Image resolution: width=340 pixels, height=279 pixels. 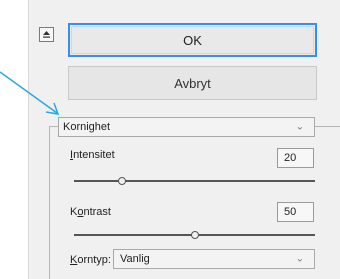 I want to click on cancel-button: Avbryt, so click(x=192, y=83).